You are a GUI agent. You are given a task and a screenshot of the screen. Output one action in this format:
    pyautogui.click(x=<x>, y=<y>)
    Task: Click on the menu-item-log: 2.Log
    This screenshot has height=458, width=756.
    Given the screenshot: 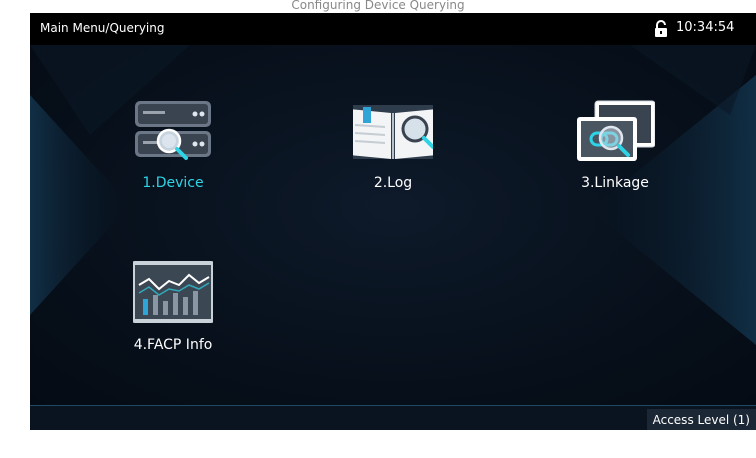 What is the action you would take?
    pyautogui.click(x=393, y=152)
    